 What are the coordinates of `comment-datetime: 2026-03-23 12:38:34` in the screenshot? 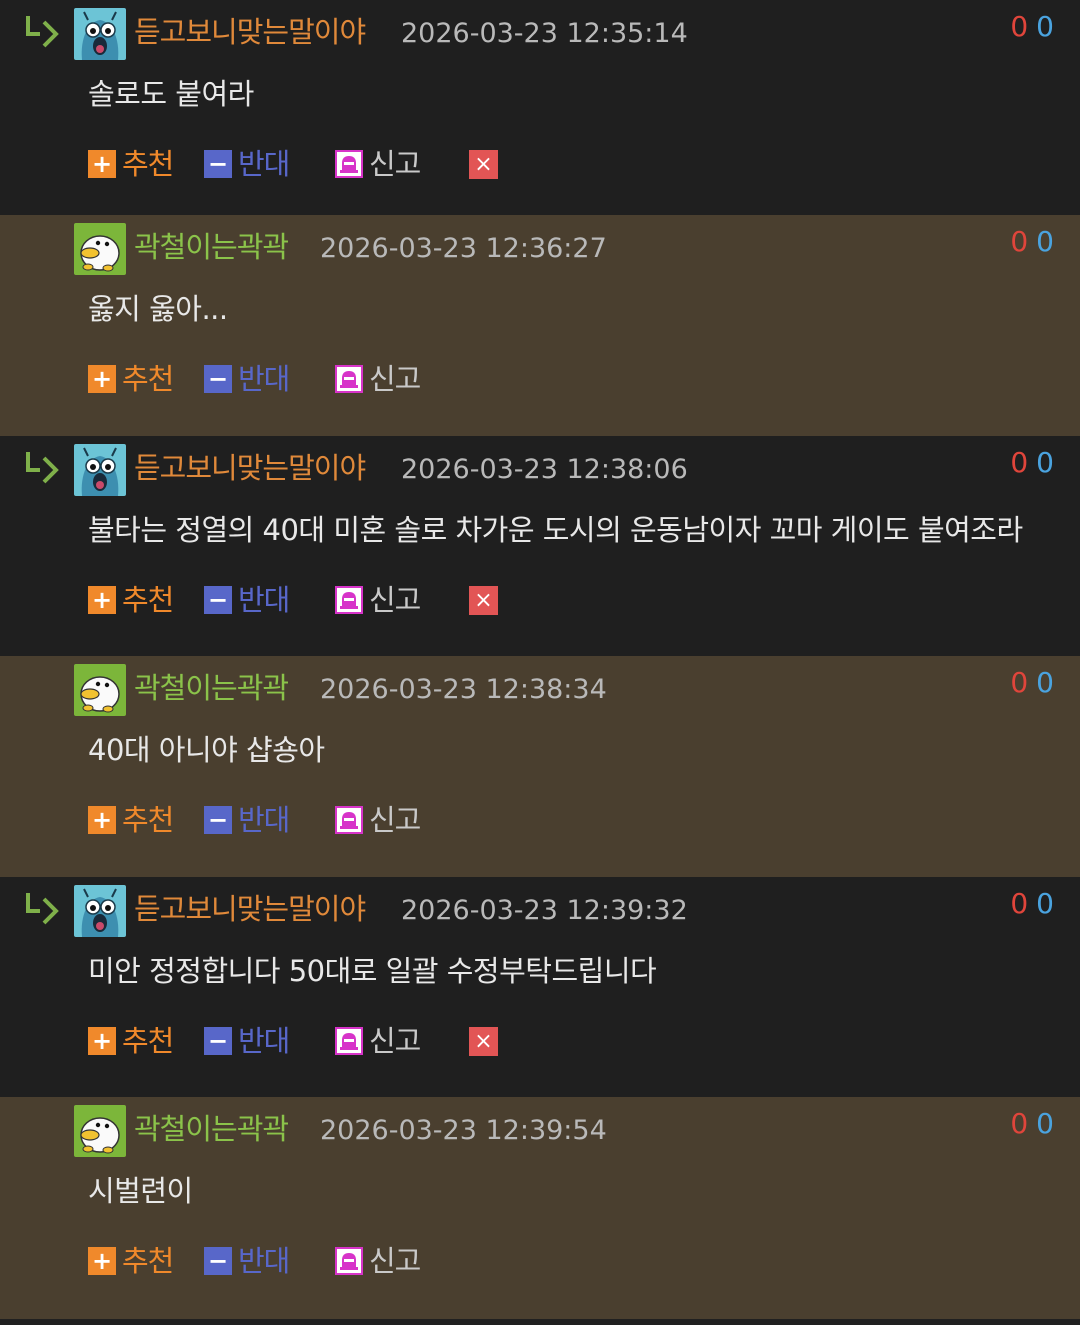 It's located at (463, 689).